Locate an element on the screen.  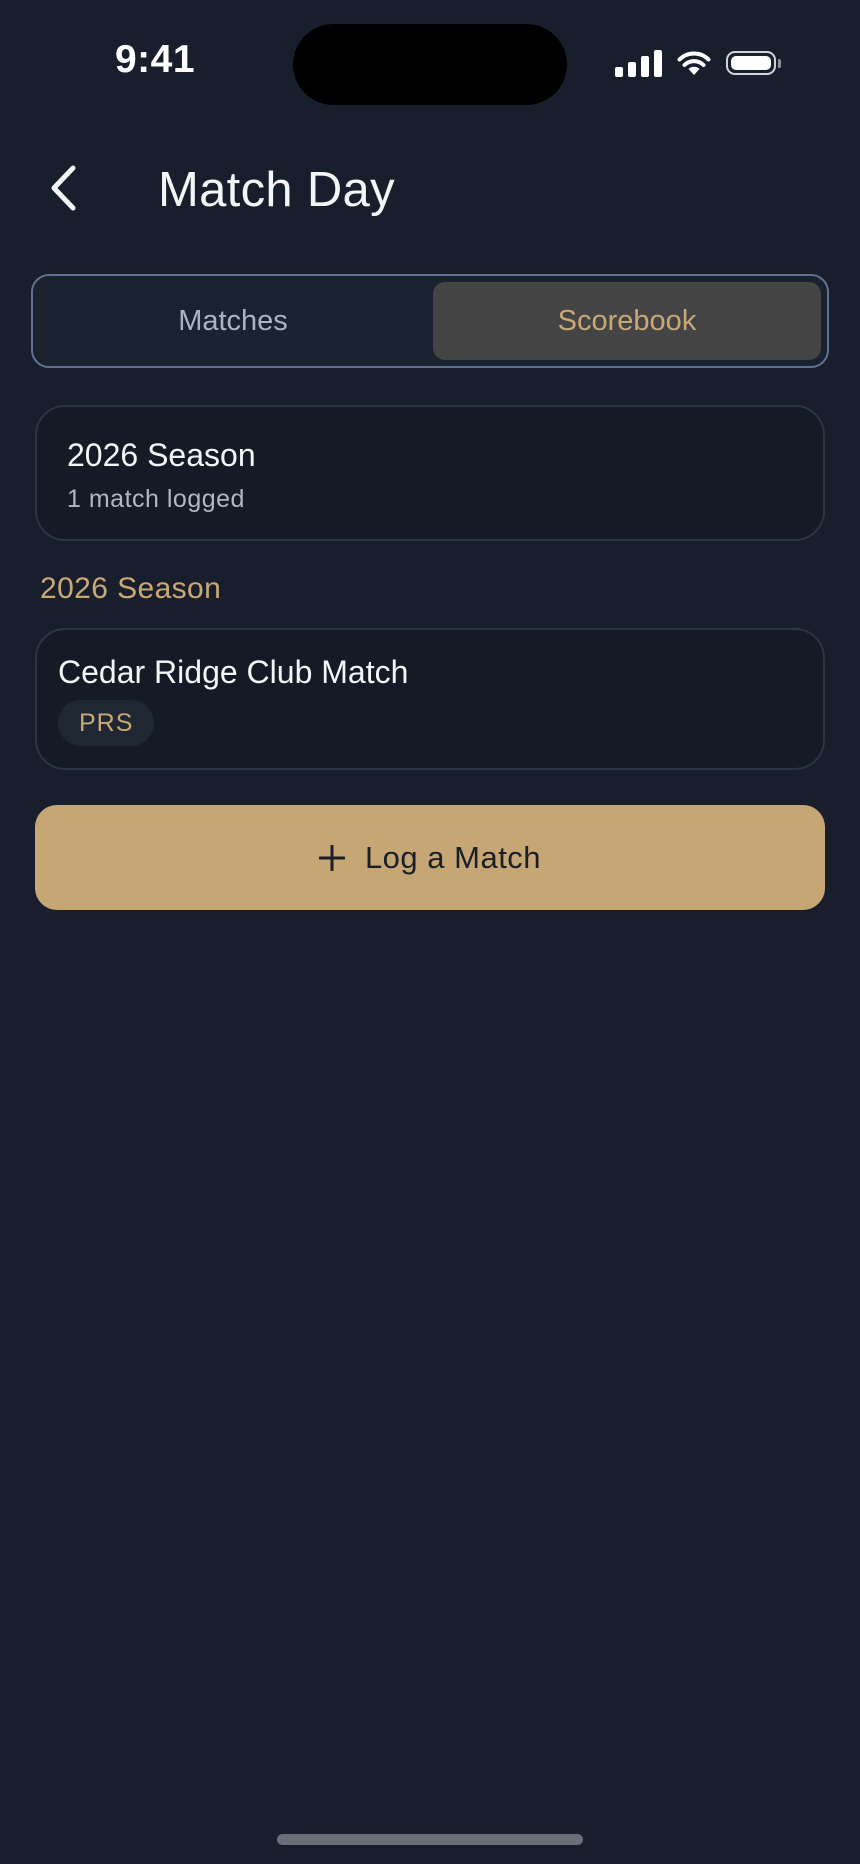
status-icons is located at coordinates (698, 63).